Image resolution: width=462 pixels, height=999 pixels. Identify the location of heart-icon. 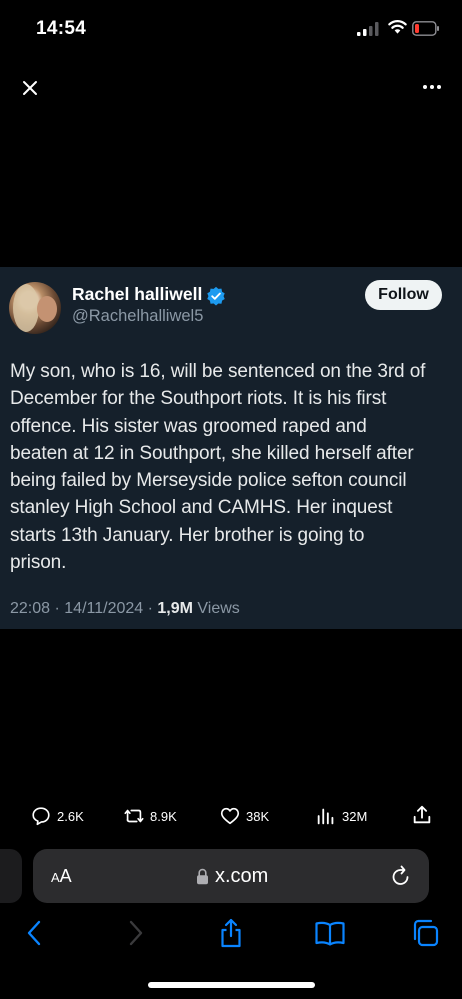
(230, 816).